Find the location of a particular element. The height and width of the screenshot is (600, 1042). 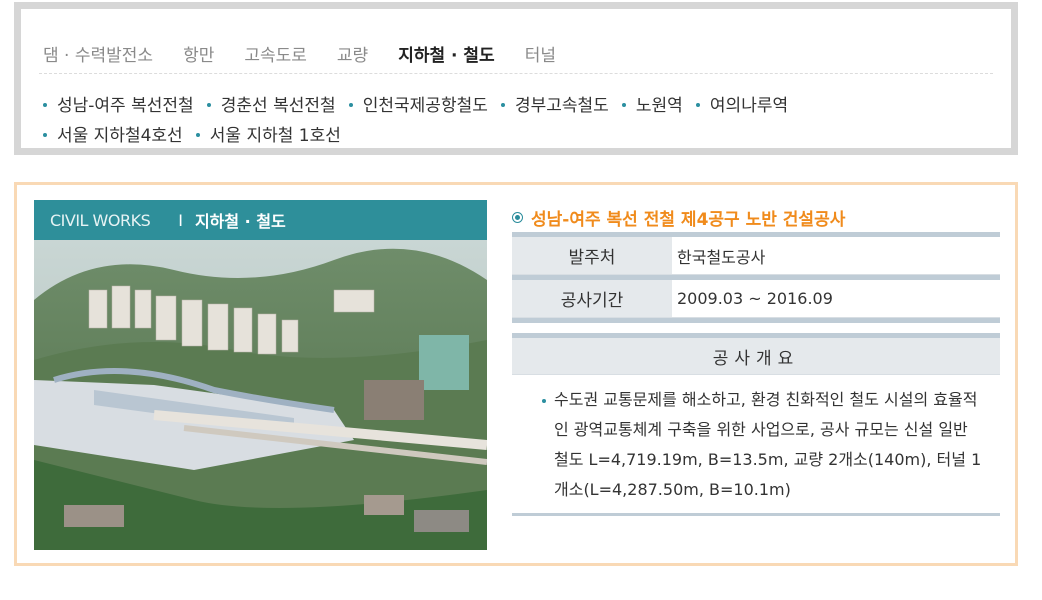

project-link-label: 서울 지하철4호선 is located at coordinates (120, 136).